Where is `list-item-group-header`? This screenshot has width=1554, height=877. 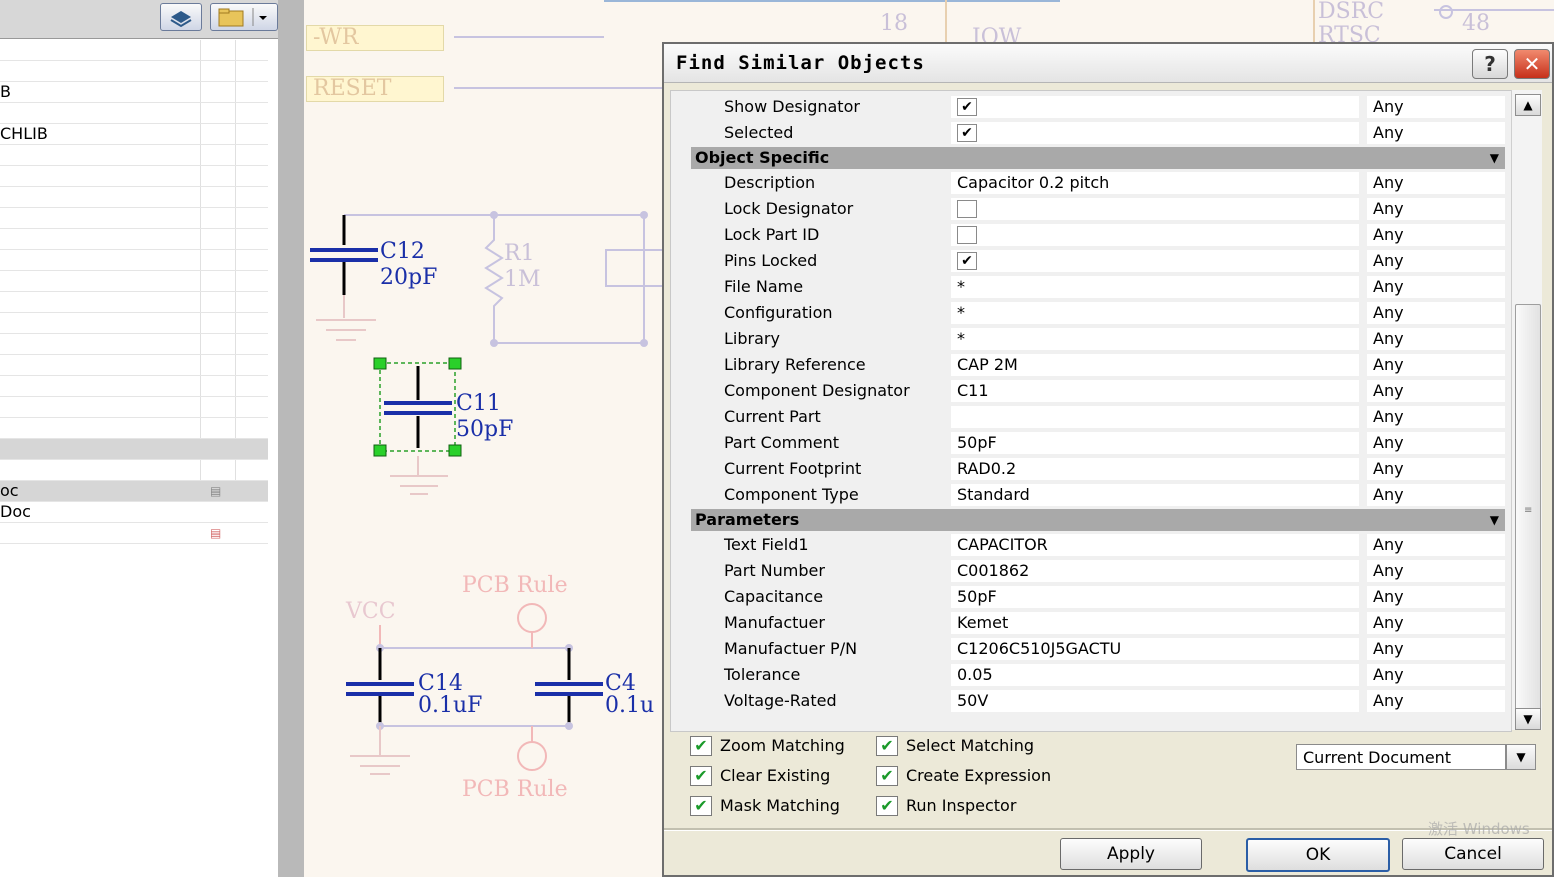
list-item-group-header is located at coordinates (134, 449).